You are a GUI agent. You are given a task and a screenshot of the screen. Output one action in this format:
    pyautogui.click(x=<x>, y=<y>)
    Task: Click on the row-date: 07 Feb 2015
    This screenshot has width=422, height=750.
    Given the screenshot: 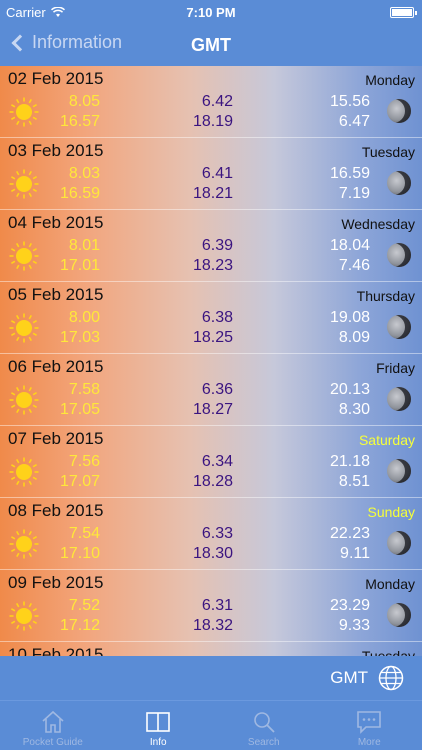 What is the action you would take?
    pyautogui.click(x=56, y=438)
    